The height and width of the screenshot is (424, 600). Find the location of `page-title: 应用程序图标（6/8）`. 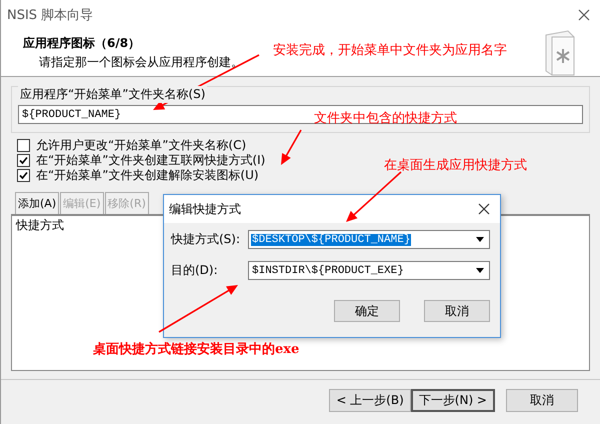

page-title: 应用程序图标（6/8） is located at coordinates (82, 43).